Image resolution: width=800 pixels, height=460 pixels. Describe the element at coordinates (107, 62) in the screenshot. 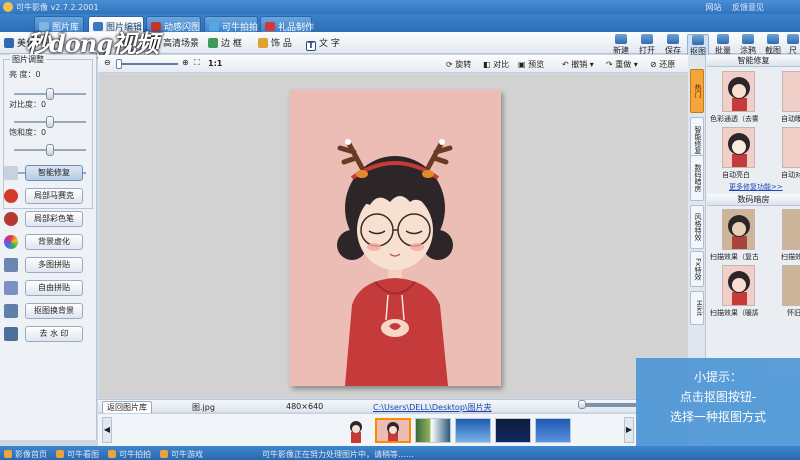

I see `zoom-out-icon: ⊖` at that location.